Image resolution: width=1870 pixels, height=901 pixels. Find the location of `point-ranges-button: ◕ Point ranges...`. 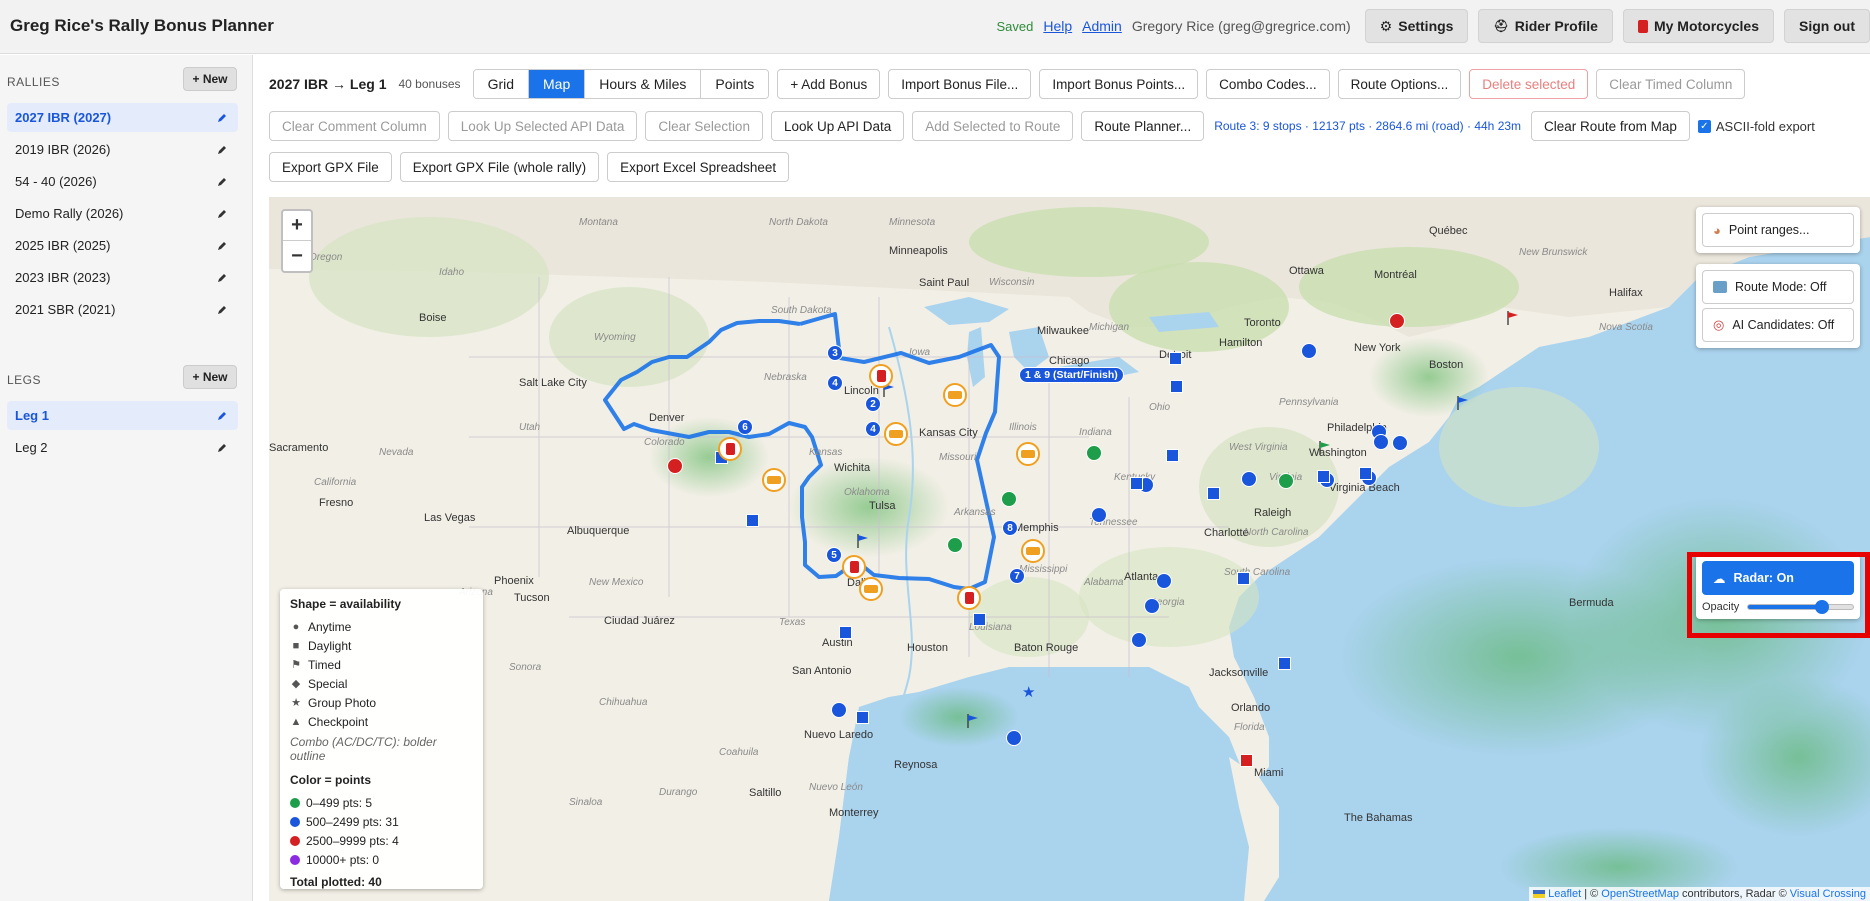

point-ranges-button: ◕ Point ranges... is located at coordinates (1778, 230).